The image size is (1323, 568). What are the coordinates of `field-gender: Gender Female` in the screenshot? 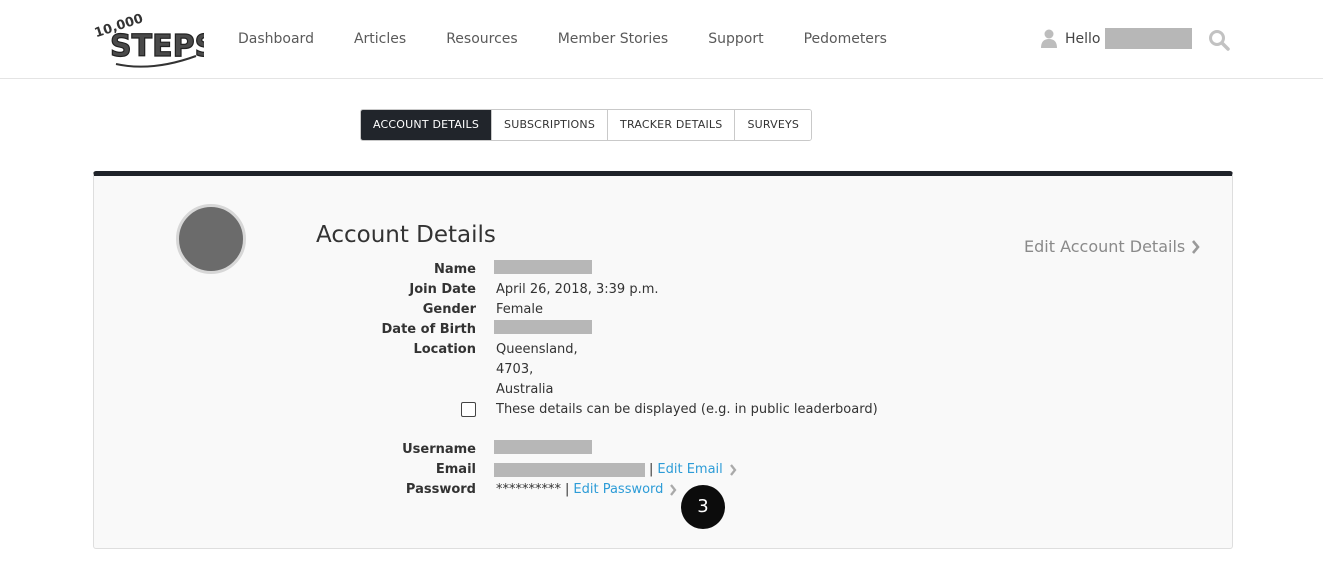 It's located at (650, 310).